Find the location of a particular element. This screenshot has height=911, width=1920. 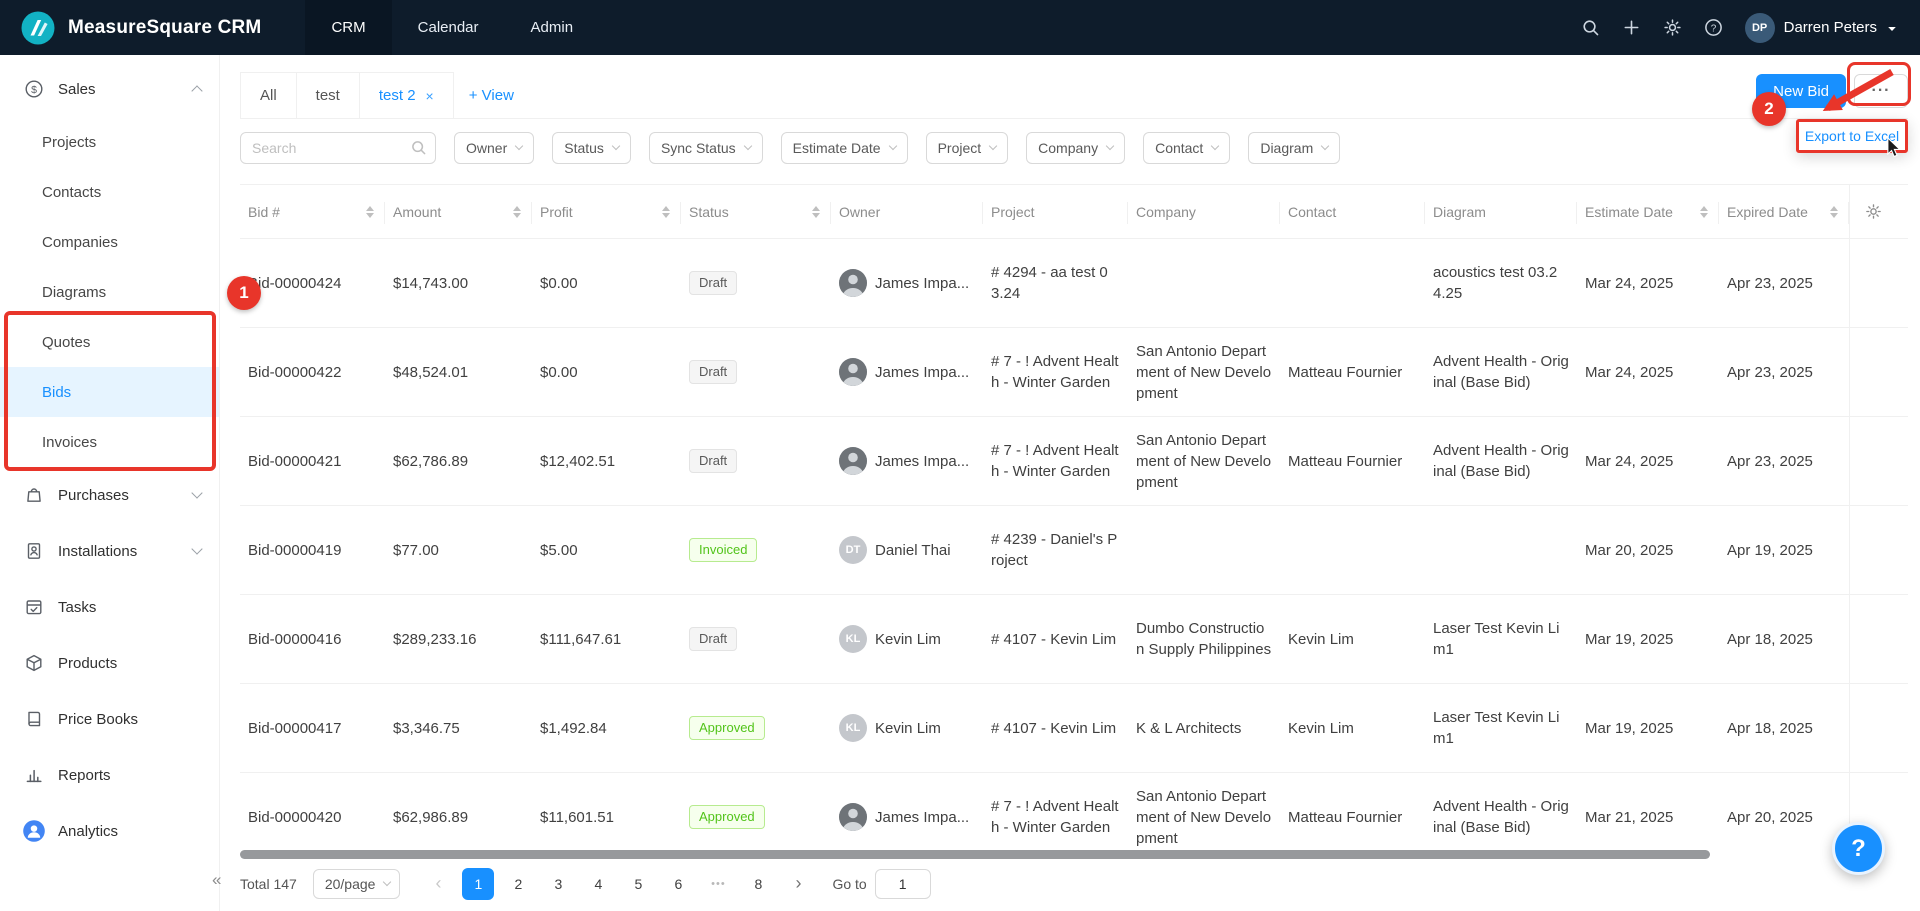

column-header: Diagram is located at coordinates (1501, 211).